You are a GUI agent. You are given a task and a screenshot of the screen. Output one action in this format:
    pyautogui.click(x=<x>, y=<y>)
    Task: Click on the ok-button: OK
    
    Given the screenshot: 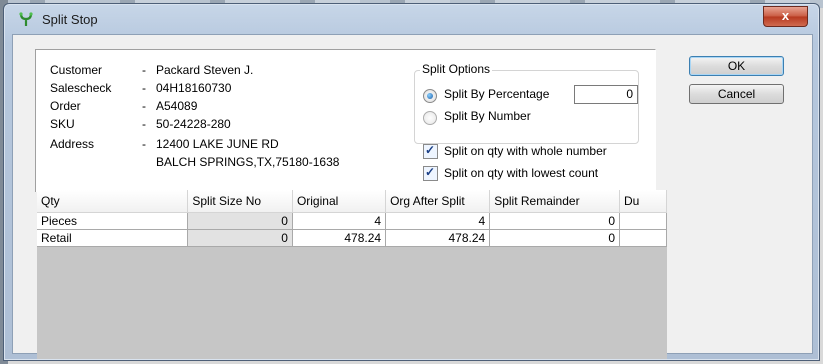 What is the action you would take?
    pyautogui.click(x=736, y=66)
    